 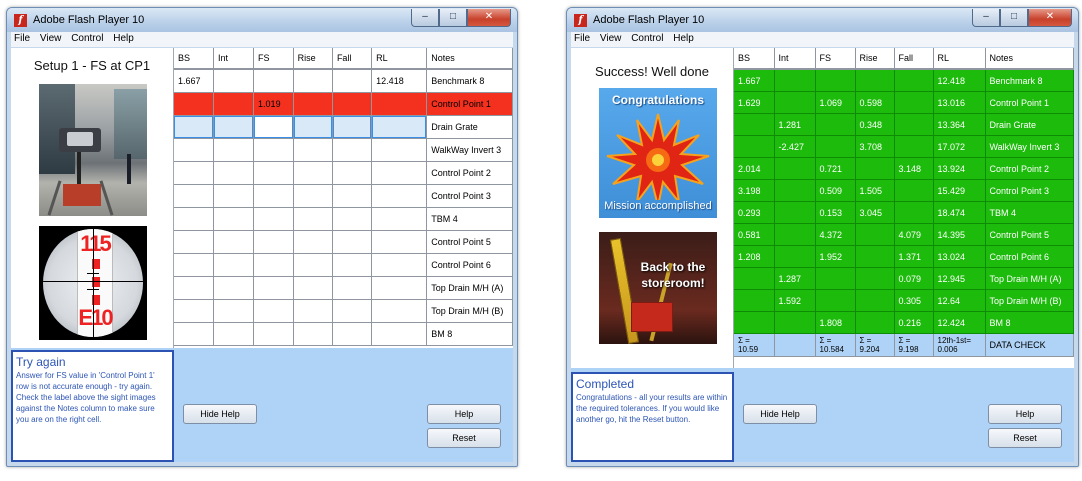 What do you see at coordinates (875, 190) in the screenshot?
I see `cell-rise: 1.505` at bounding box center [875, 190].